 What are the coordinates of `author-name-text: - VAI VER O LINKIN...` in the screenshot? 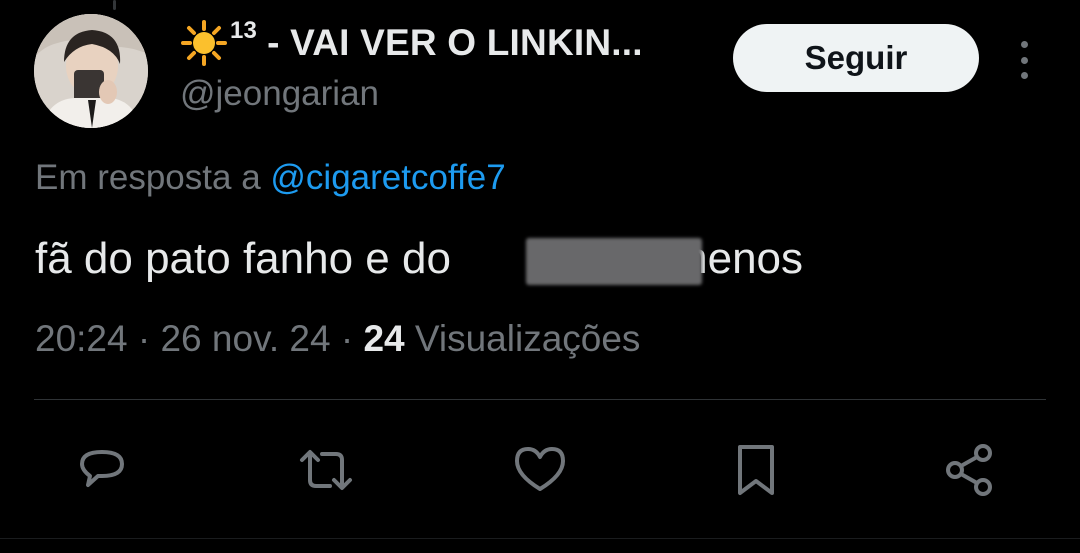 It's located at (455, 42).